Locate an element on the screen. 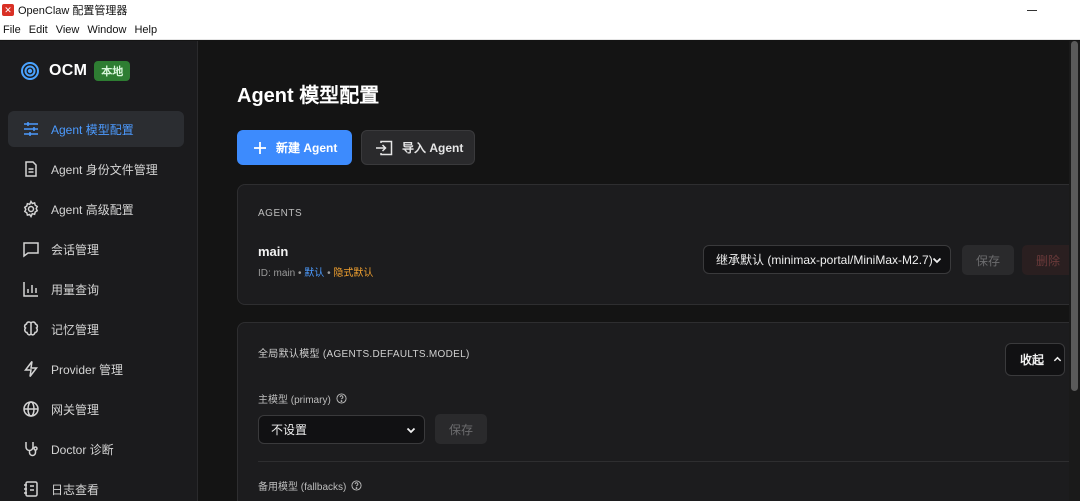  sidebar-item-label: Provider 管理 is located at coordinates (87, 369).